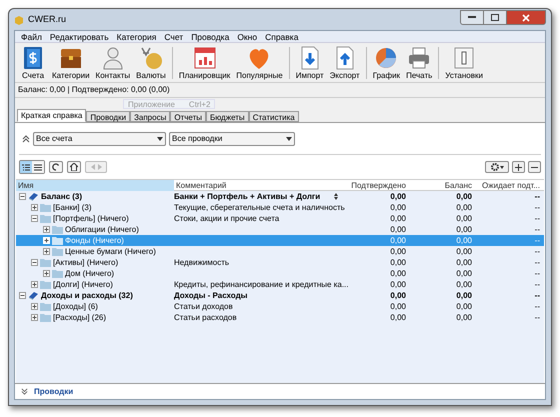 The image size is (560, 417). I want to click on app-icon, so click(19, 19).